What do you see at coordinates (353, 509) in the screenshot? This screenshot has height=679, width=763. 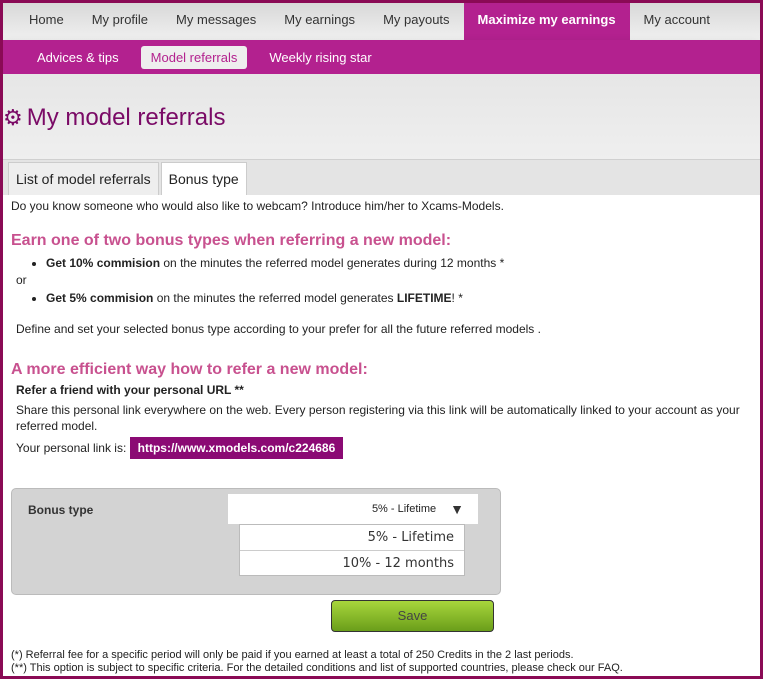 I see `bonus-type-select: 5% - Lifetime ▼` at bounding box center [353, 509].